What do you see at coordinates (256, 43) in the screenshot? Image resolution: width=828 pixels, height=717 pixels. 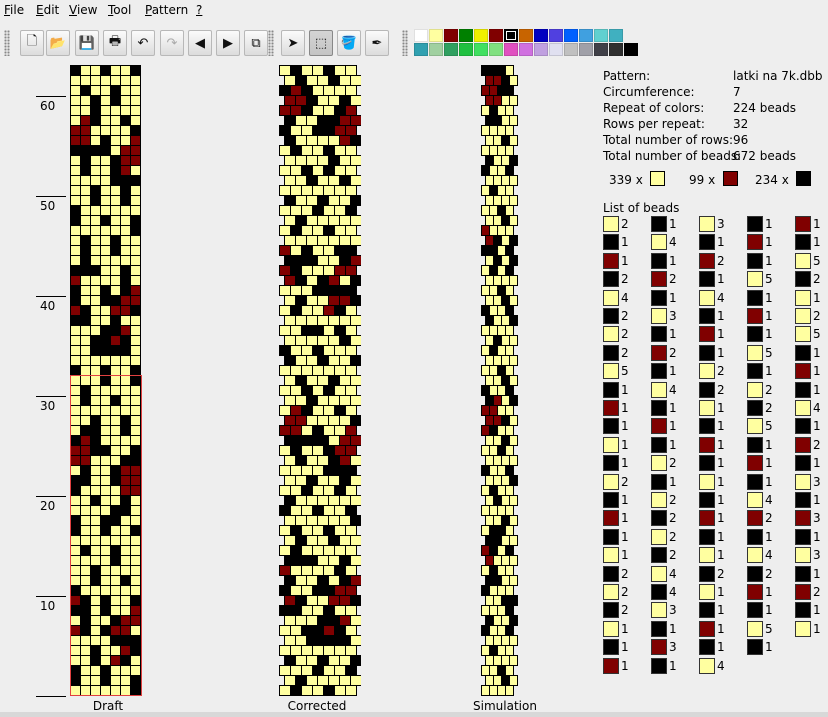 I see `copy-button: ⧉` at bounding box center [256, 43].